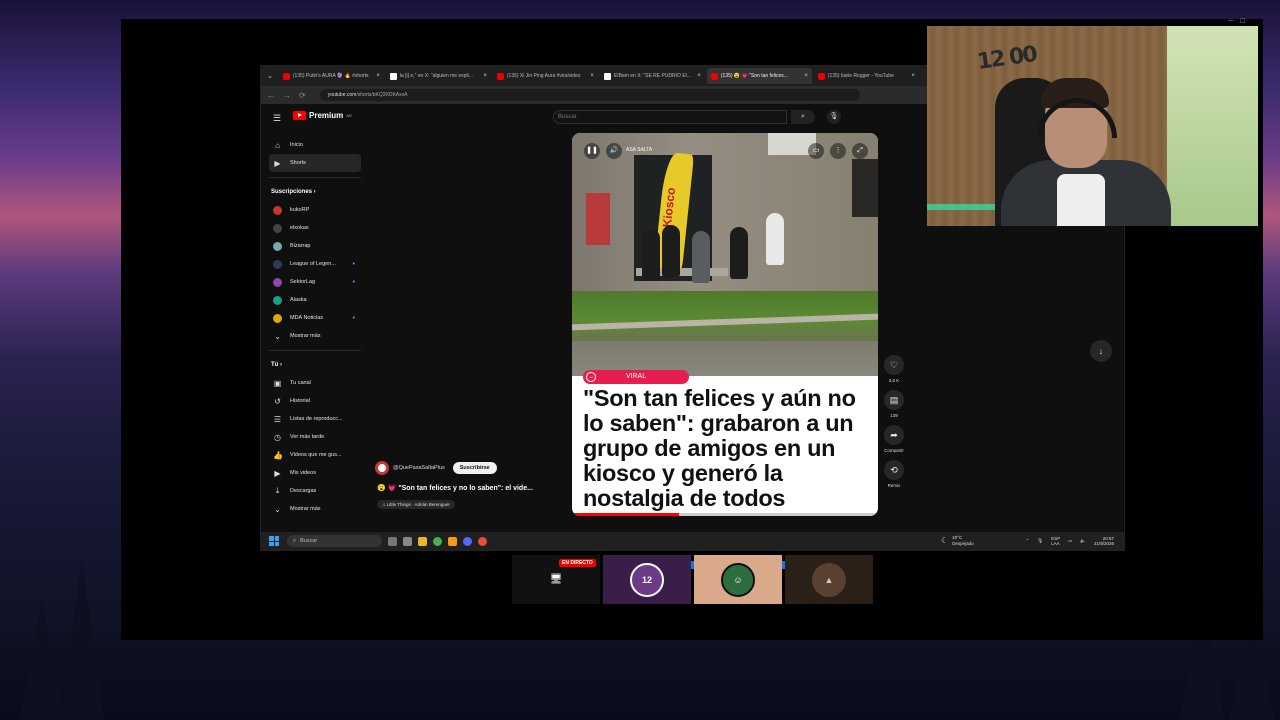 This screenshot has height=720, width=1280. Describe the element at coordinates (315, 401) in the screenshot. I see `sidebar-item: ↺ Historial` at that location.